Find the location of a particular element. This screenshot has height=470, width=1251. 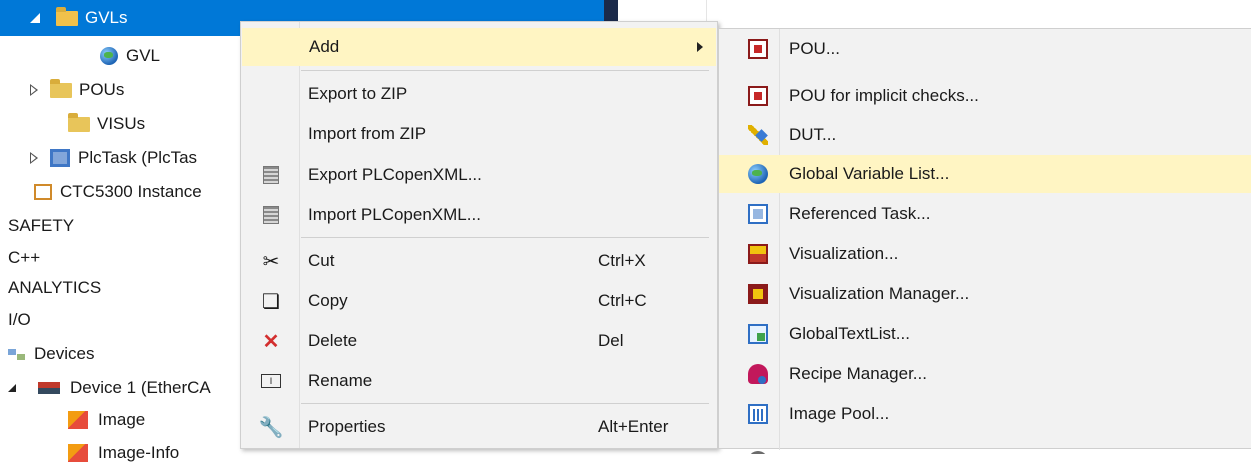

delete-x-icon: ✕ is located at coordinates (271, 341).